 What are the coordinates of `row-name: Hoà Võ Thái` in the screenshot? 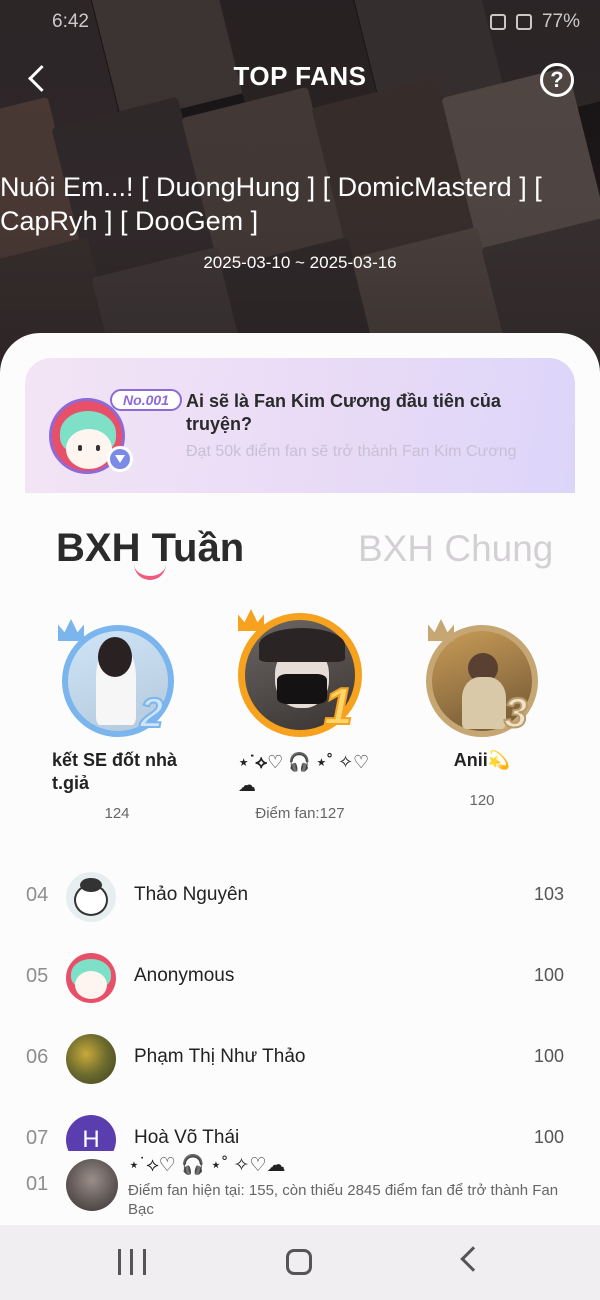 It's located at (187, 1137).